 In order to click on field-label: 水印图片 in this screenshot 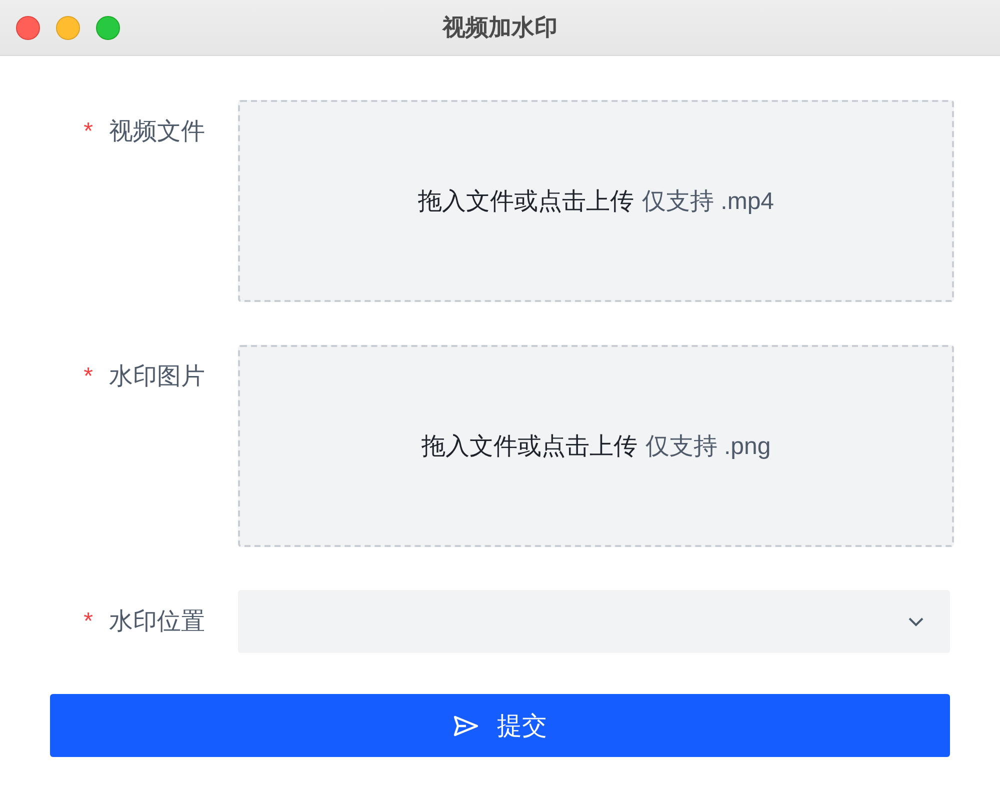, I will do `click(157, 377)`.